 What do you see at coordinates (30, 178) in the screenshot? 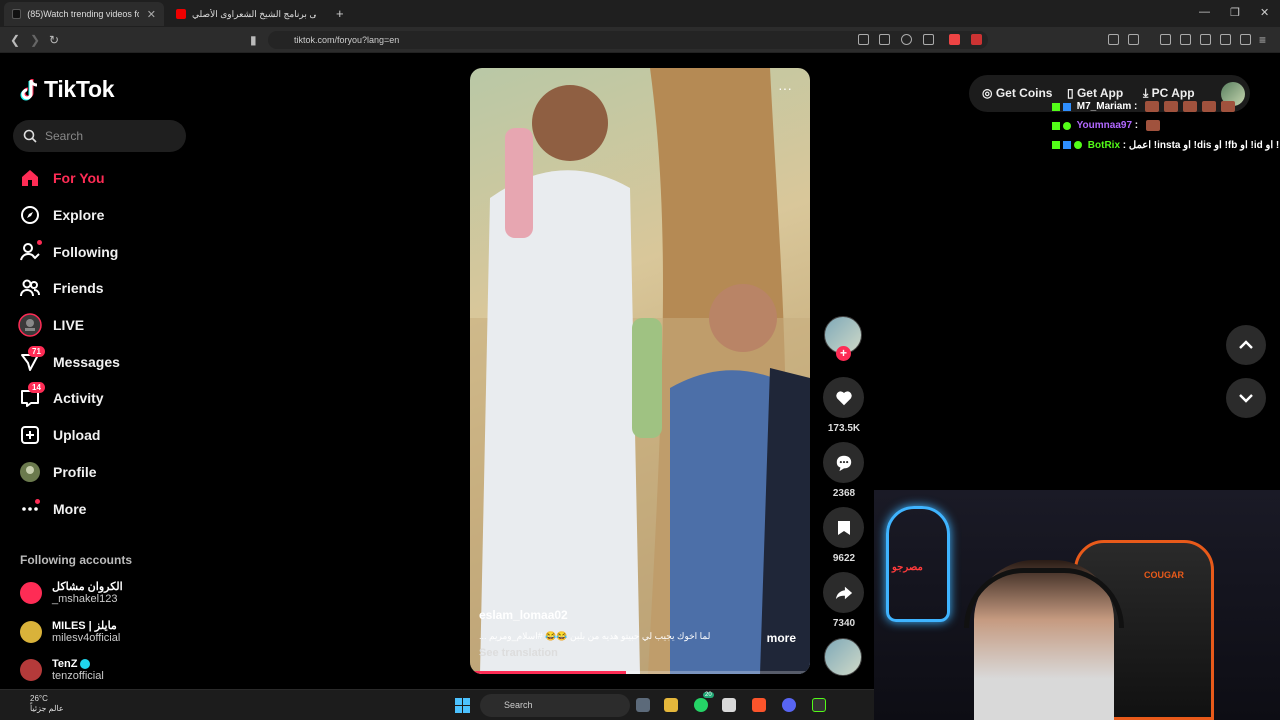
I see `home-icon` at bounding box center [30, 178].